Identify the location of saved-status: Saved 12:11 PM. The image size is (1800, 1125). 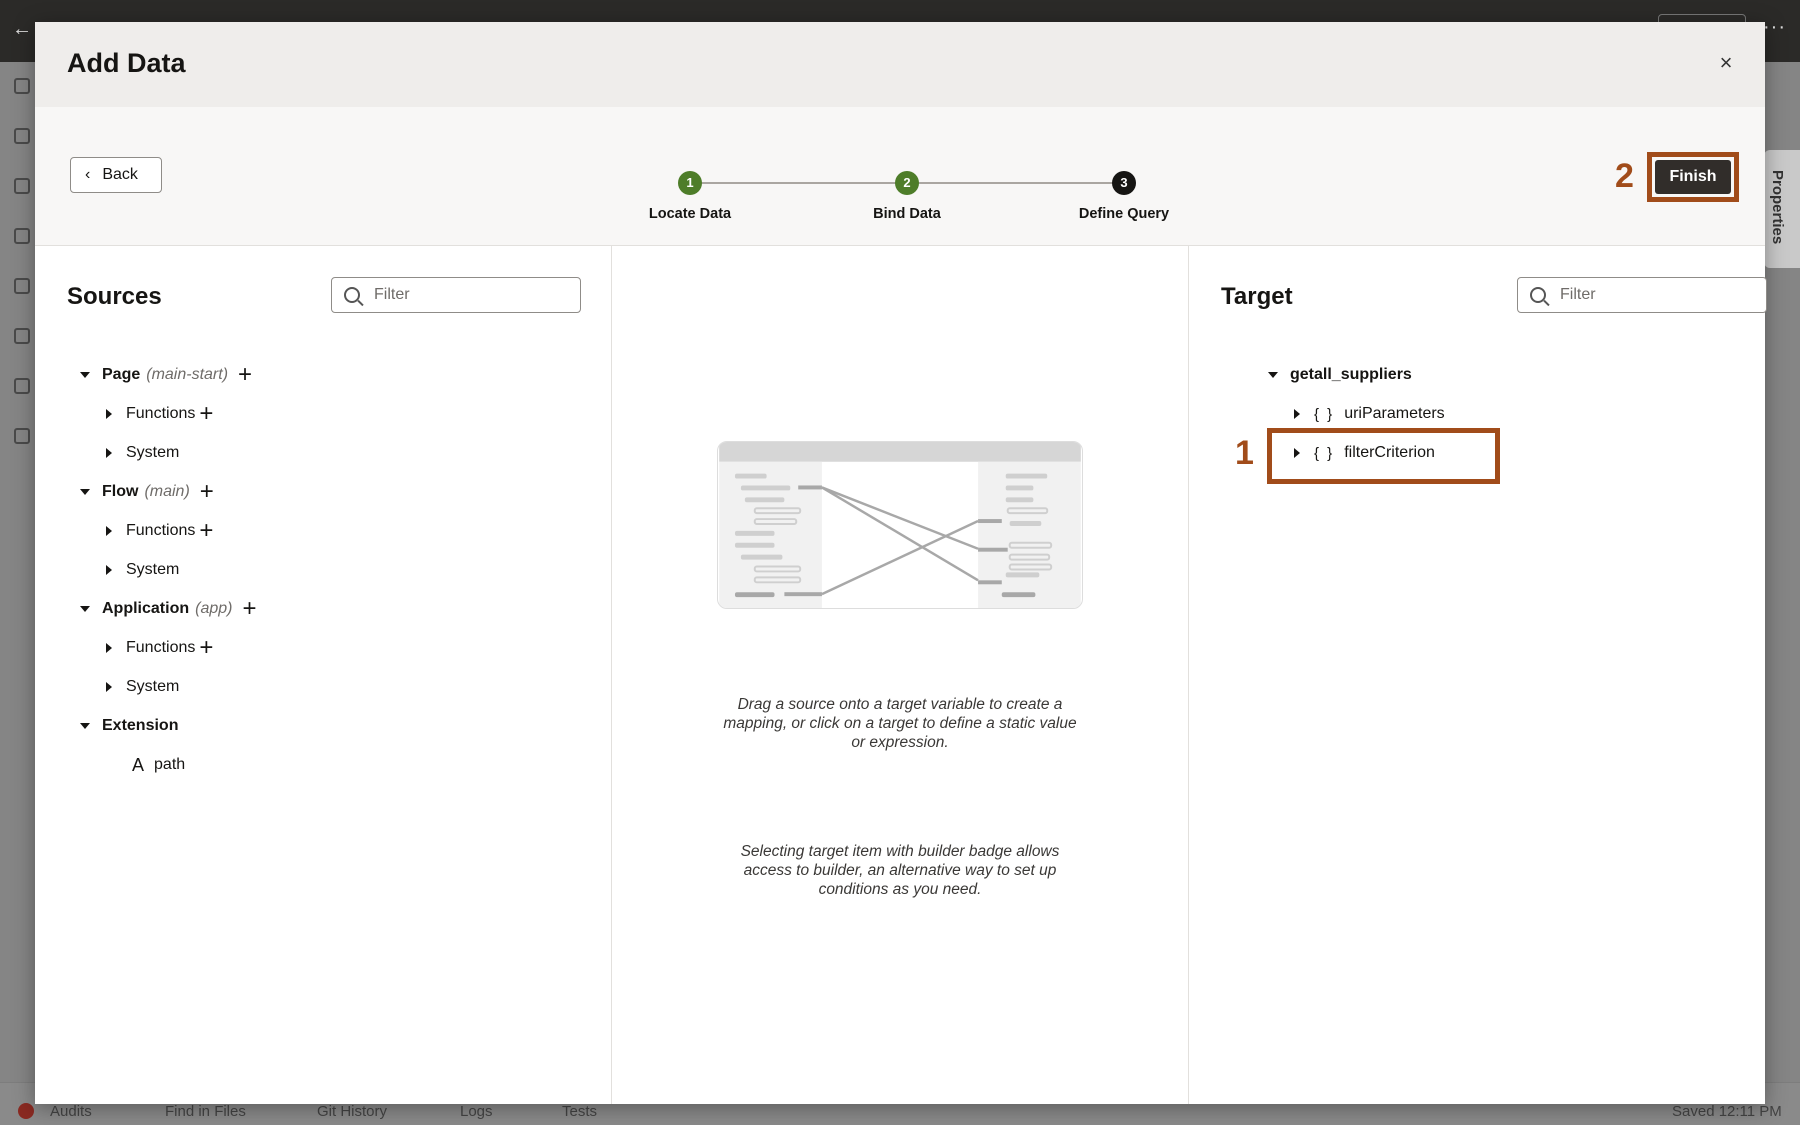
(1727, 1111).